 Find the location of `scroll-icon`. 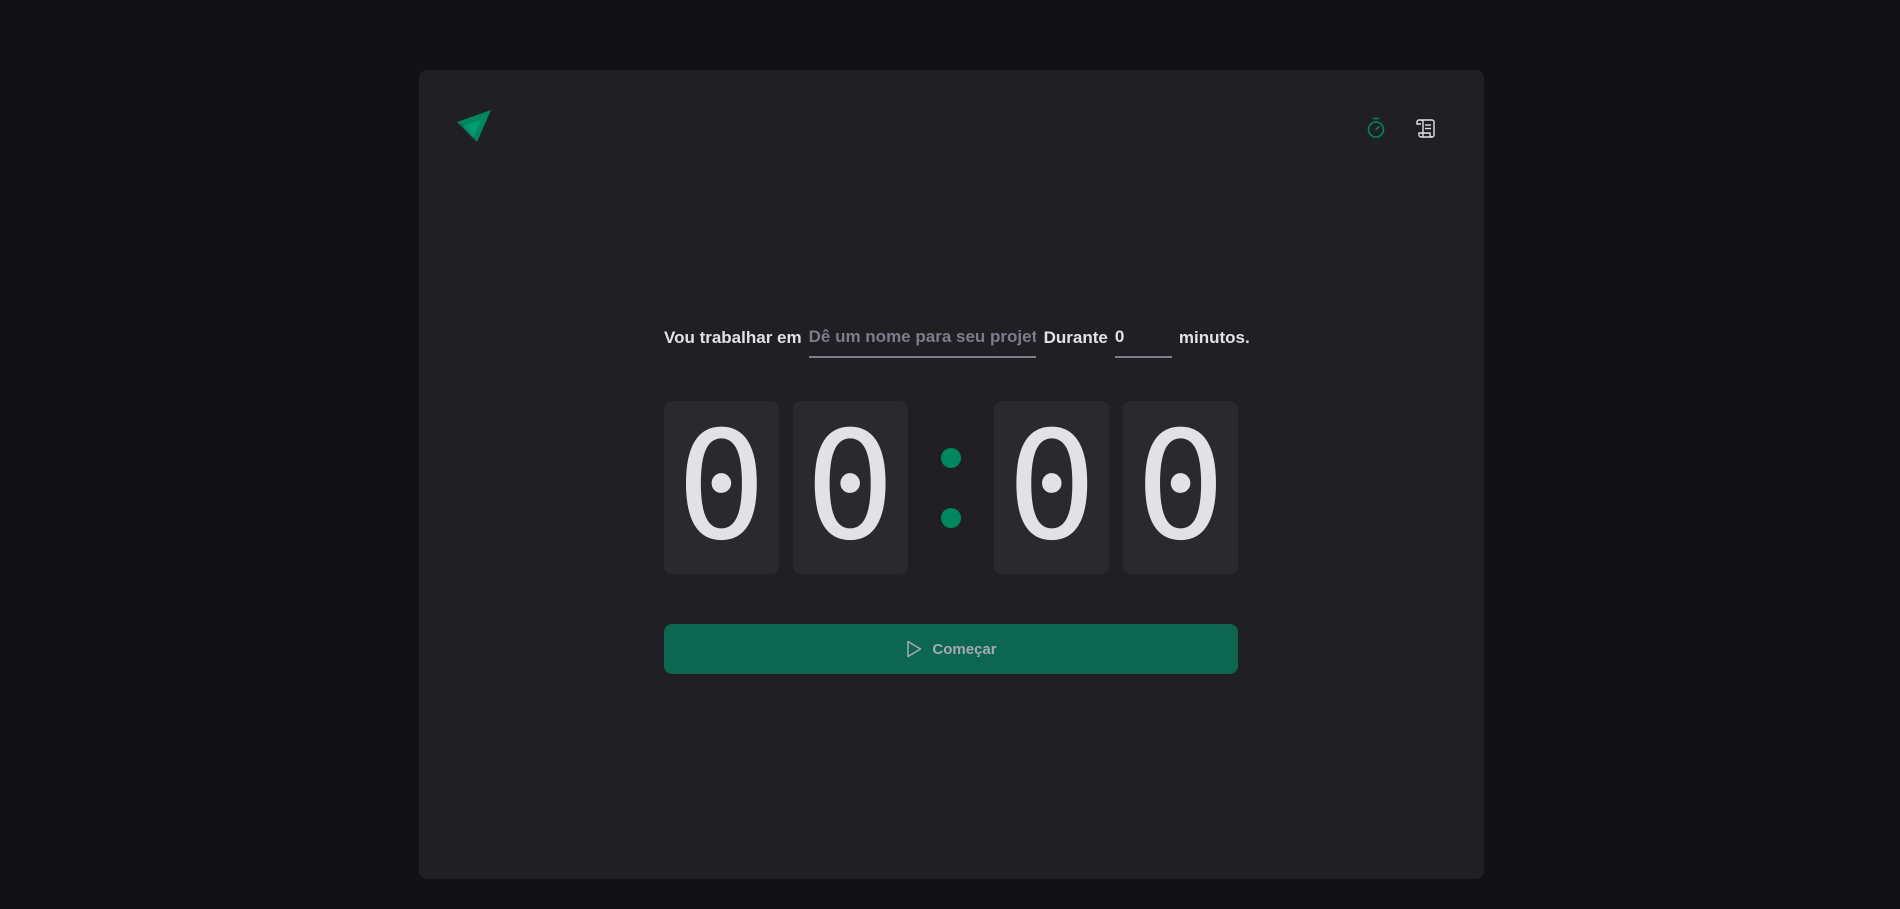

scroll-icon is located at coordinates (1425, 128).